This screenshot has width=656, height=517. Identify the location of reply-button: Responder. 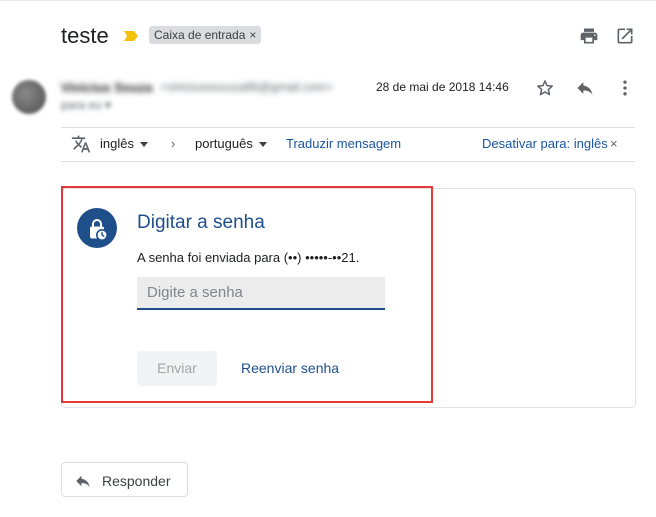
(124, 479).